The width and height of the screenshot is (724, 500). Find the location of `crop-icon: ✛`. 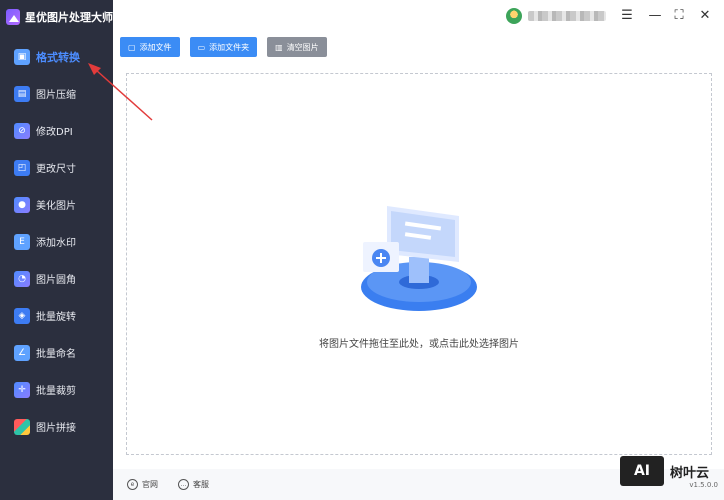

crop-icon: ✛ is located at coordinates (22, 389).